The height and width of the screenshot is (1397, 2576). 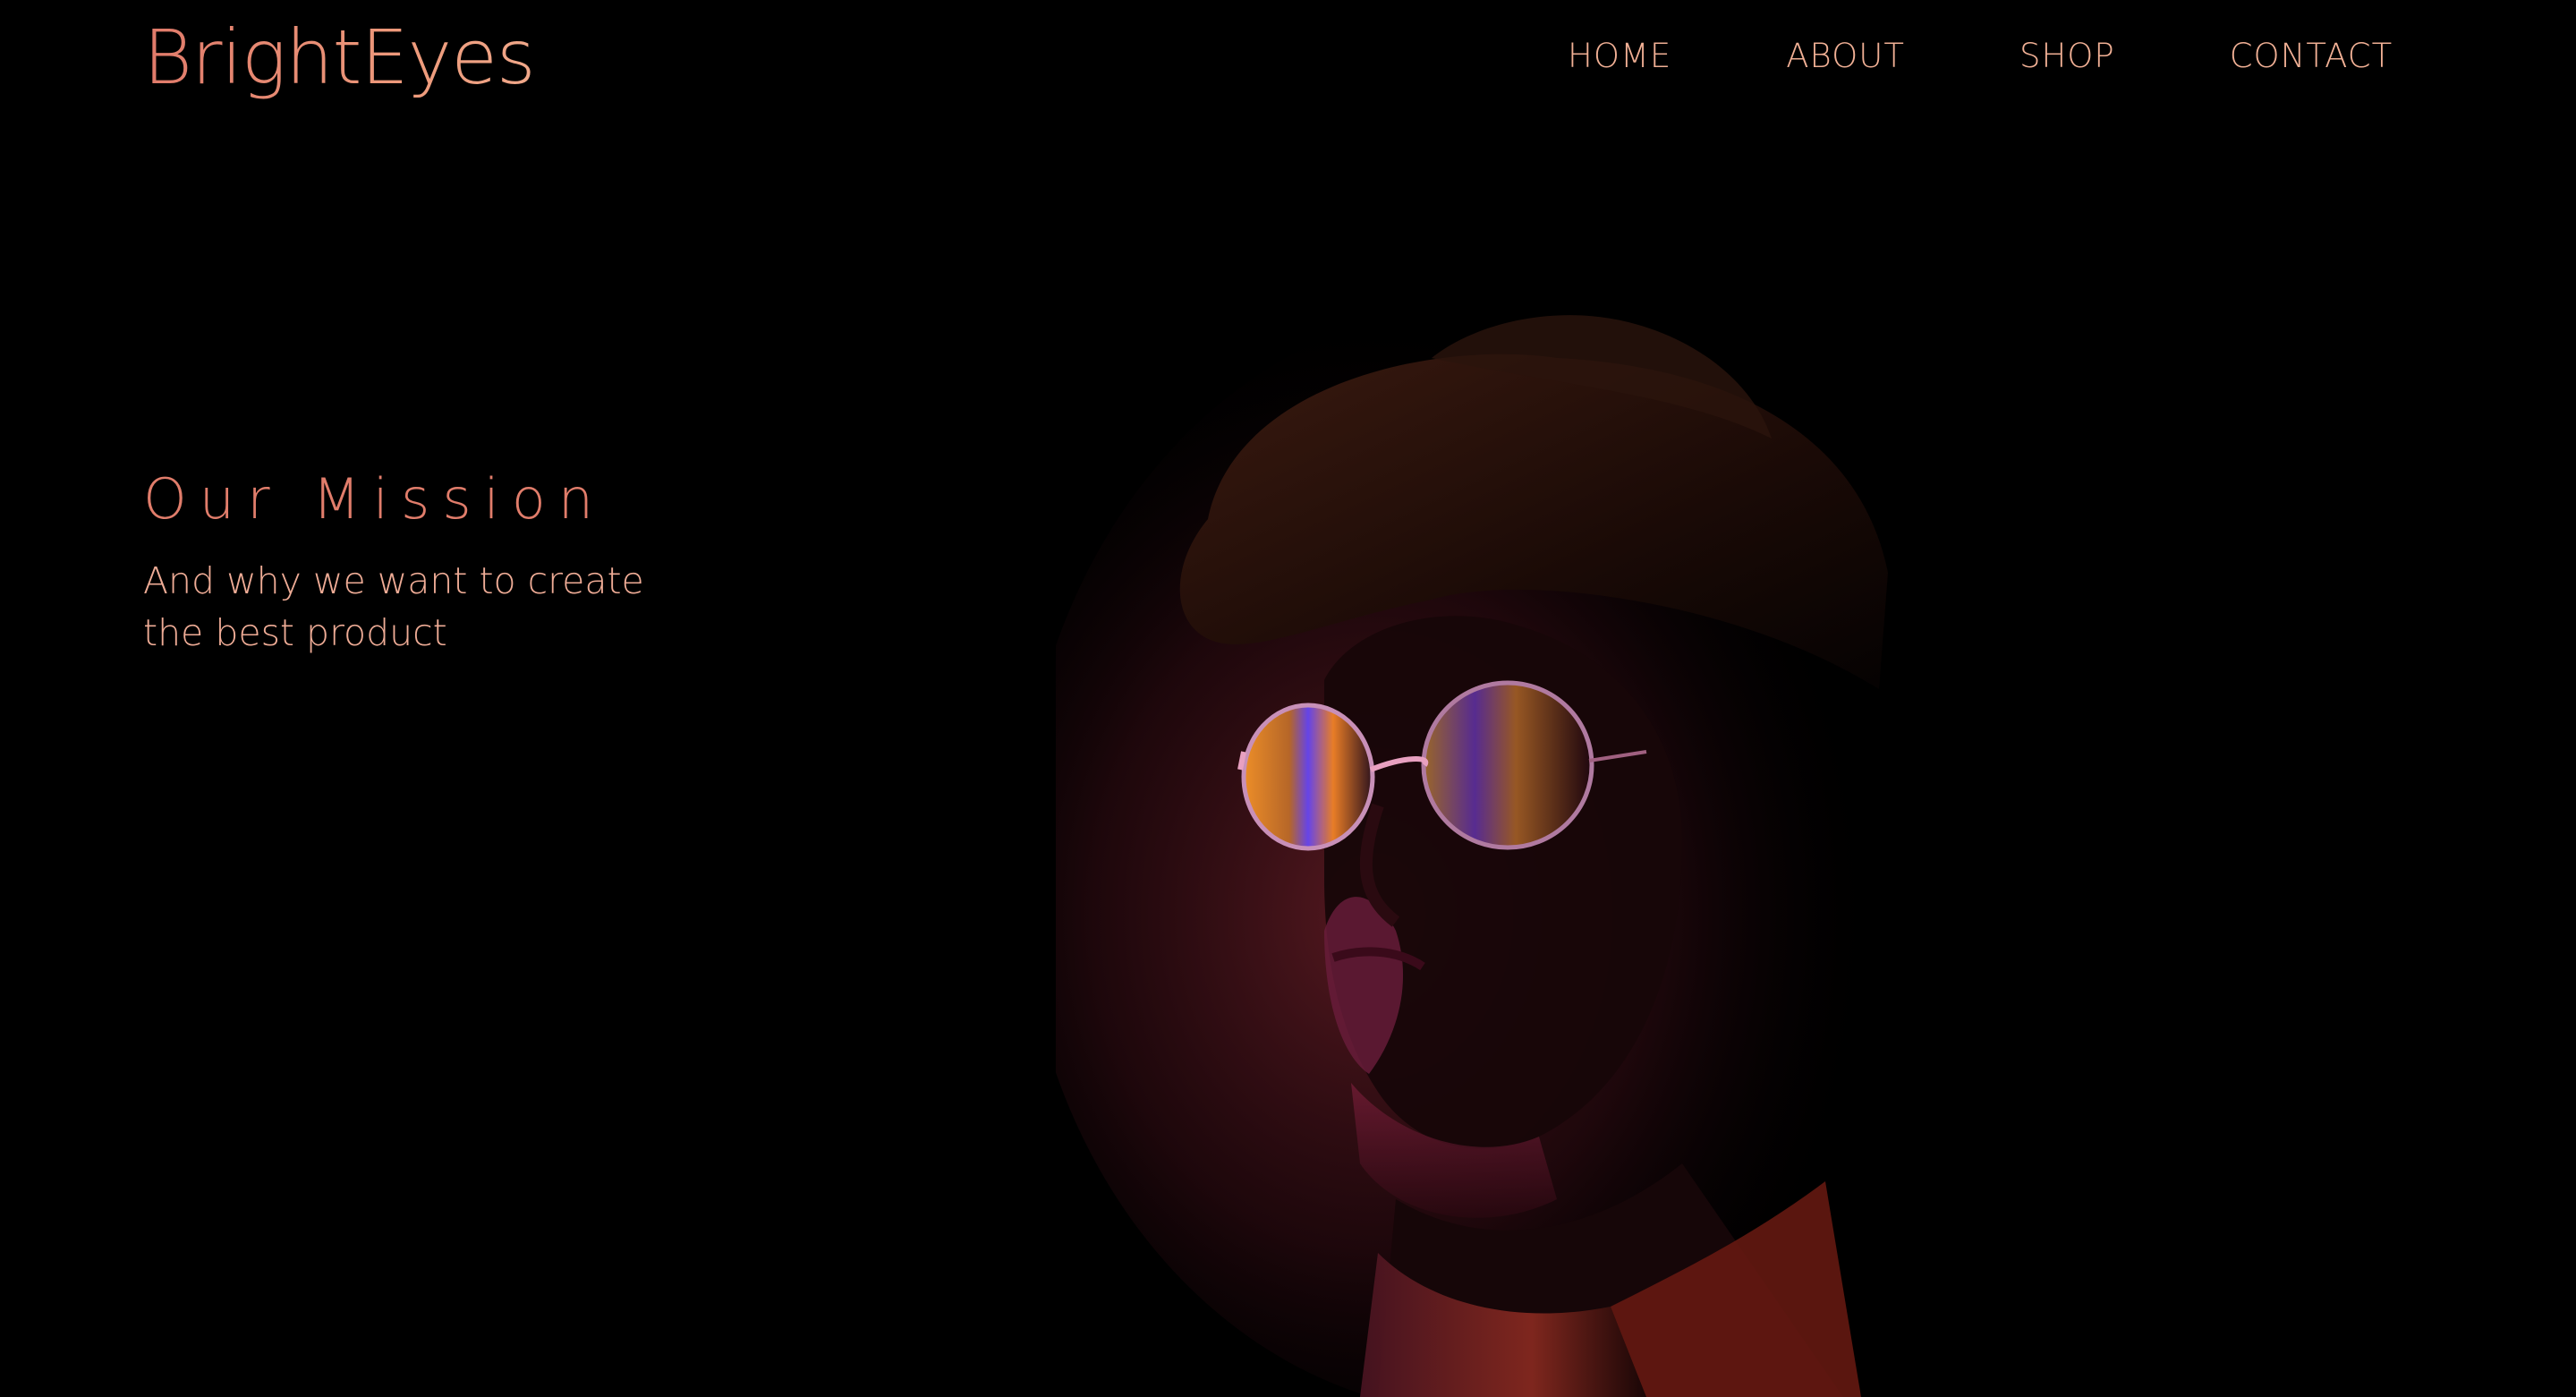 I want to click on nav-item-contact: CONTACT, so click(x=2311, y=57).